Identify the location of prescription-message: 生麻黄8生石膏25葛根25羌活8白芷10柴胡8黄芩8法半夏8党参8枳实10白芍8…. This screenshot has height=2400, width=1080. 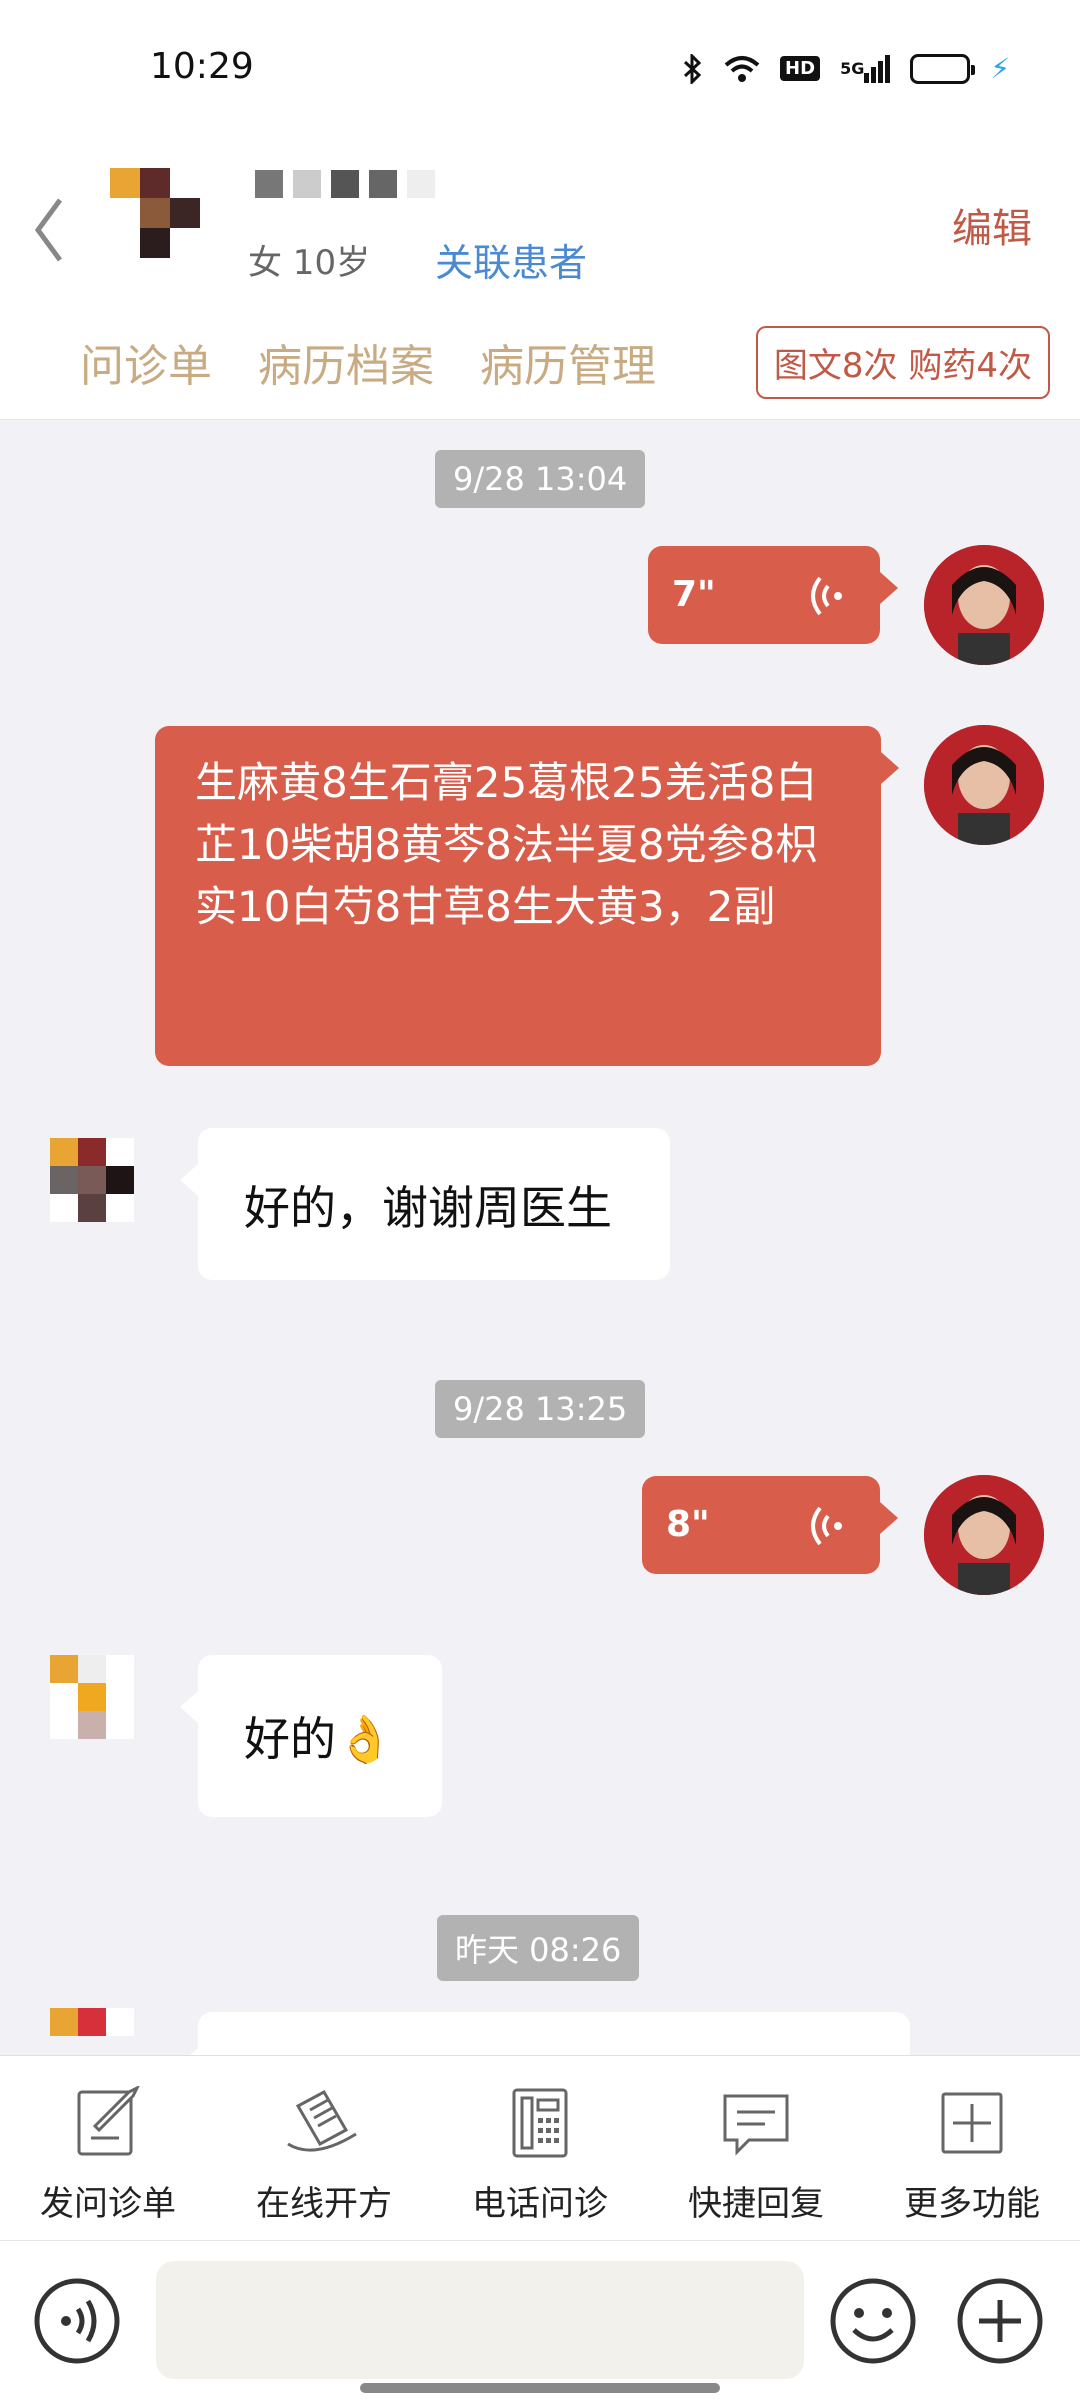
(527, 896).